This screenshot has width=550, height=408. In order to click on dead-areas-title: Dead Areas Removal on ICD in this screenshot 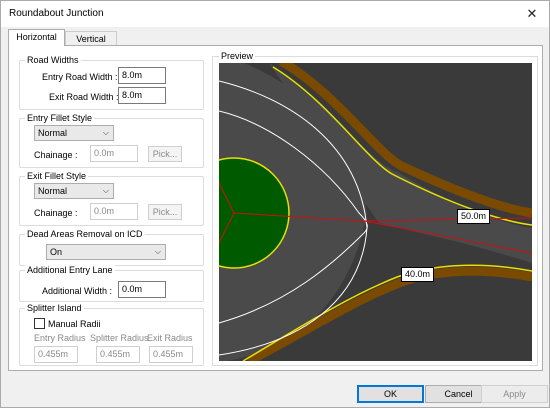, I will do `click(85, 234)`.